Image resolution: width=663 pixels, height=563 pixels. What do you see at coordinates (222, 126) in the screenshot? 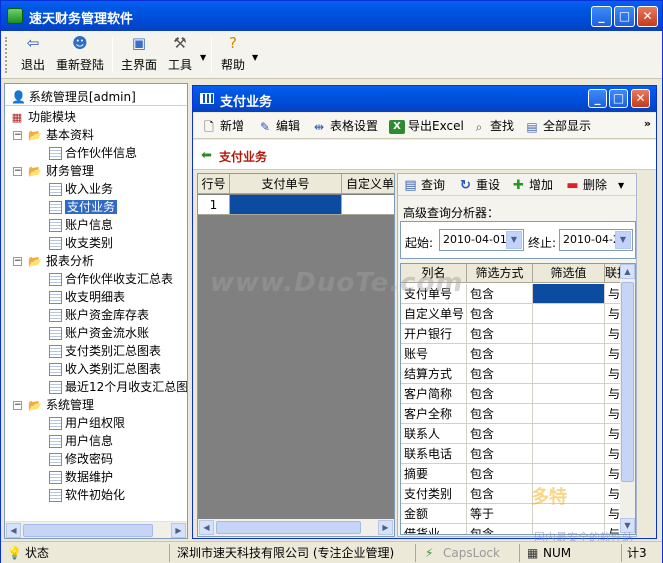
I see `new-button: 🗋 新增` at bounding box center [222, 126].